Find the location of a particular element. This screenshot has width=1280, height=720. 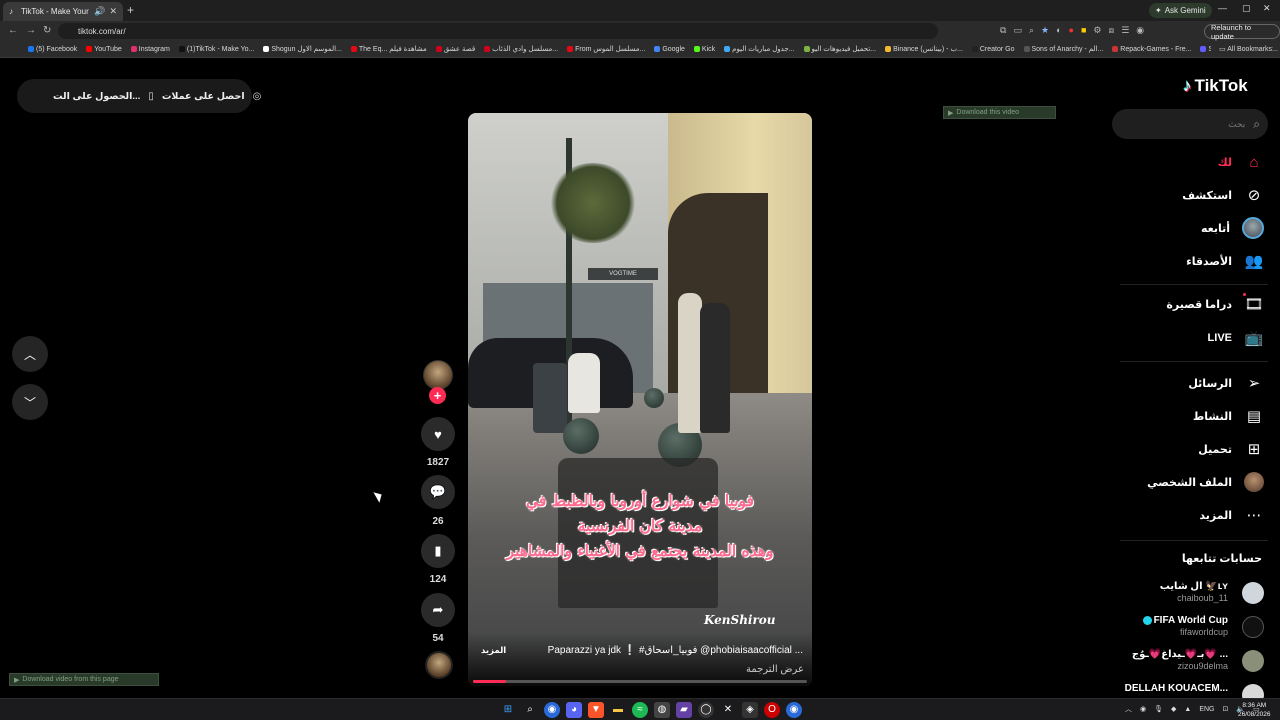

next-video-button: ﹀ is located at coordinates (30, 402).